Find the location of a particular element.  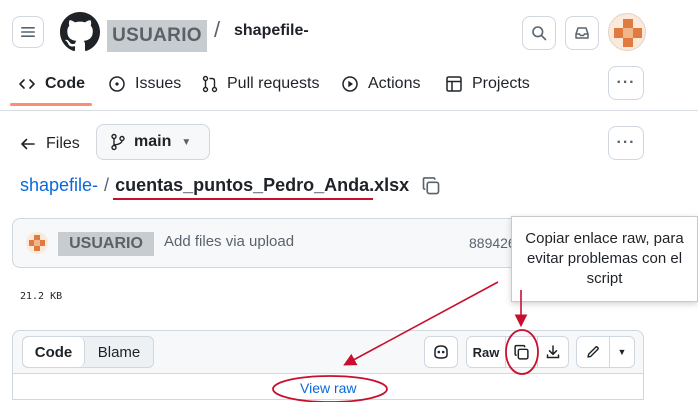

file-size: 21.2 KB is located at coordinates (41, 296).